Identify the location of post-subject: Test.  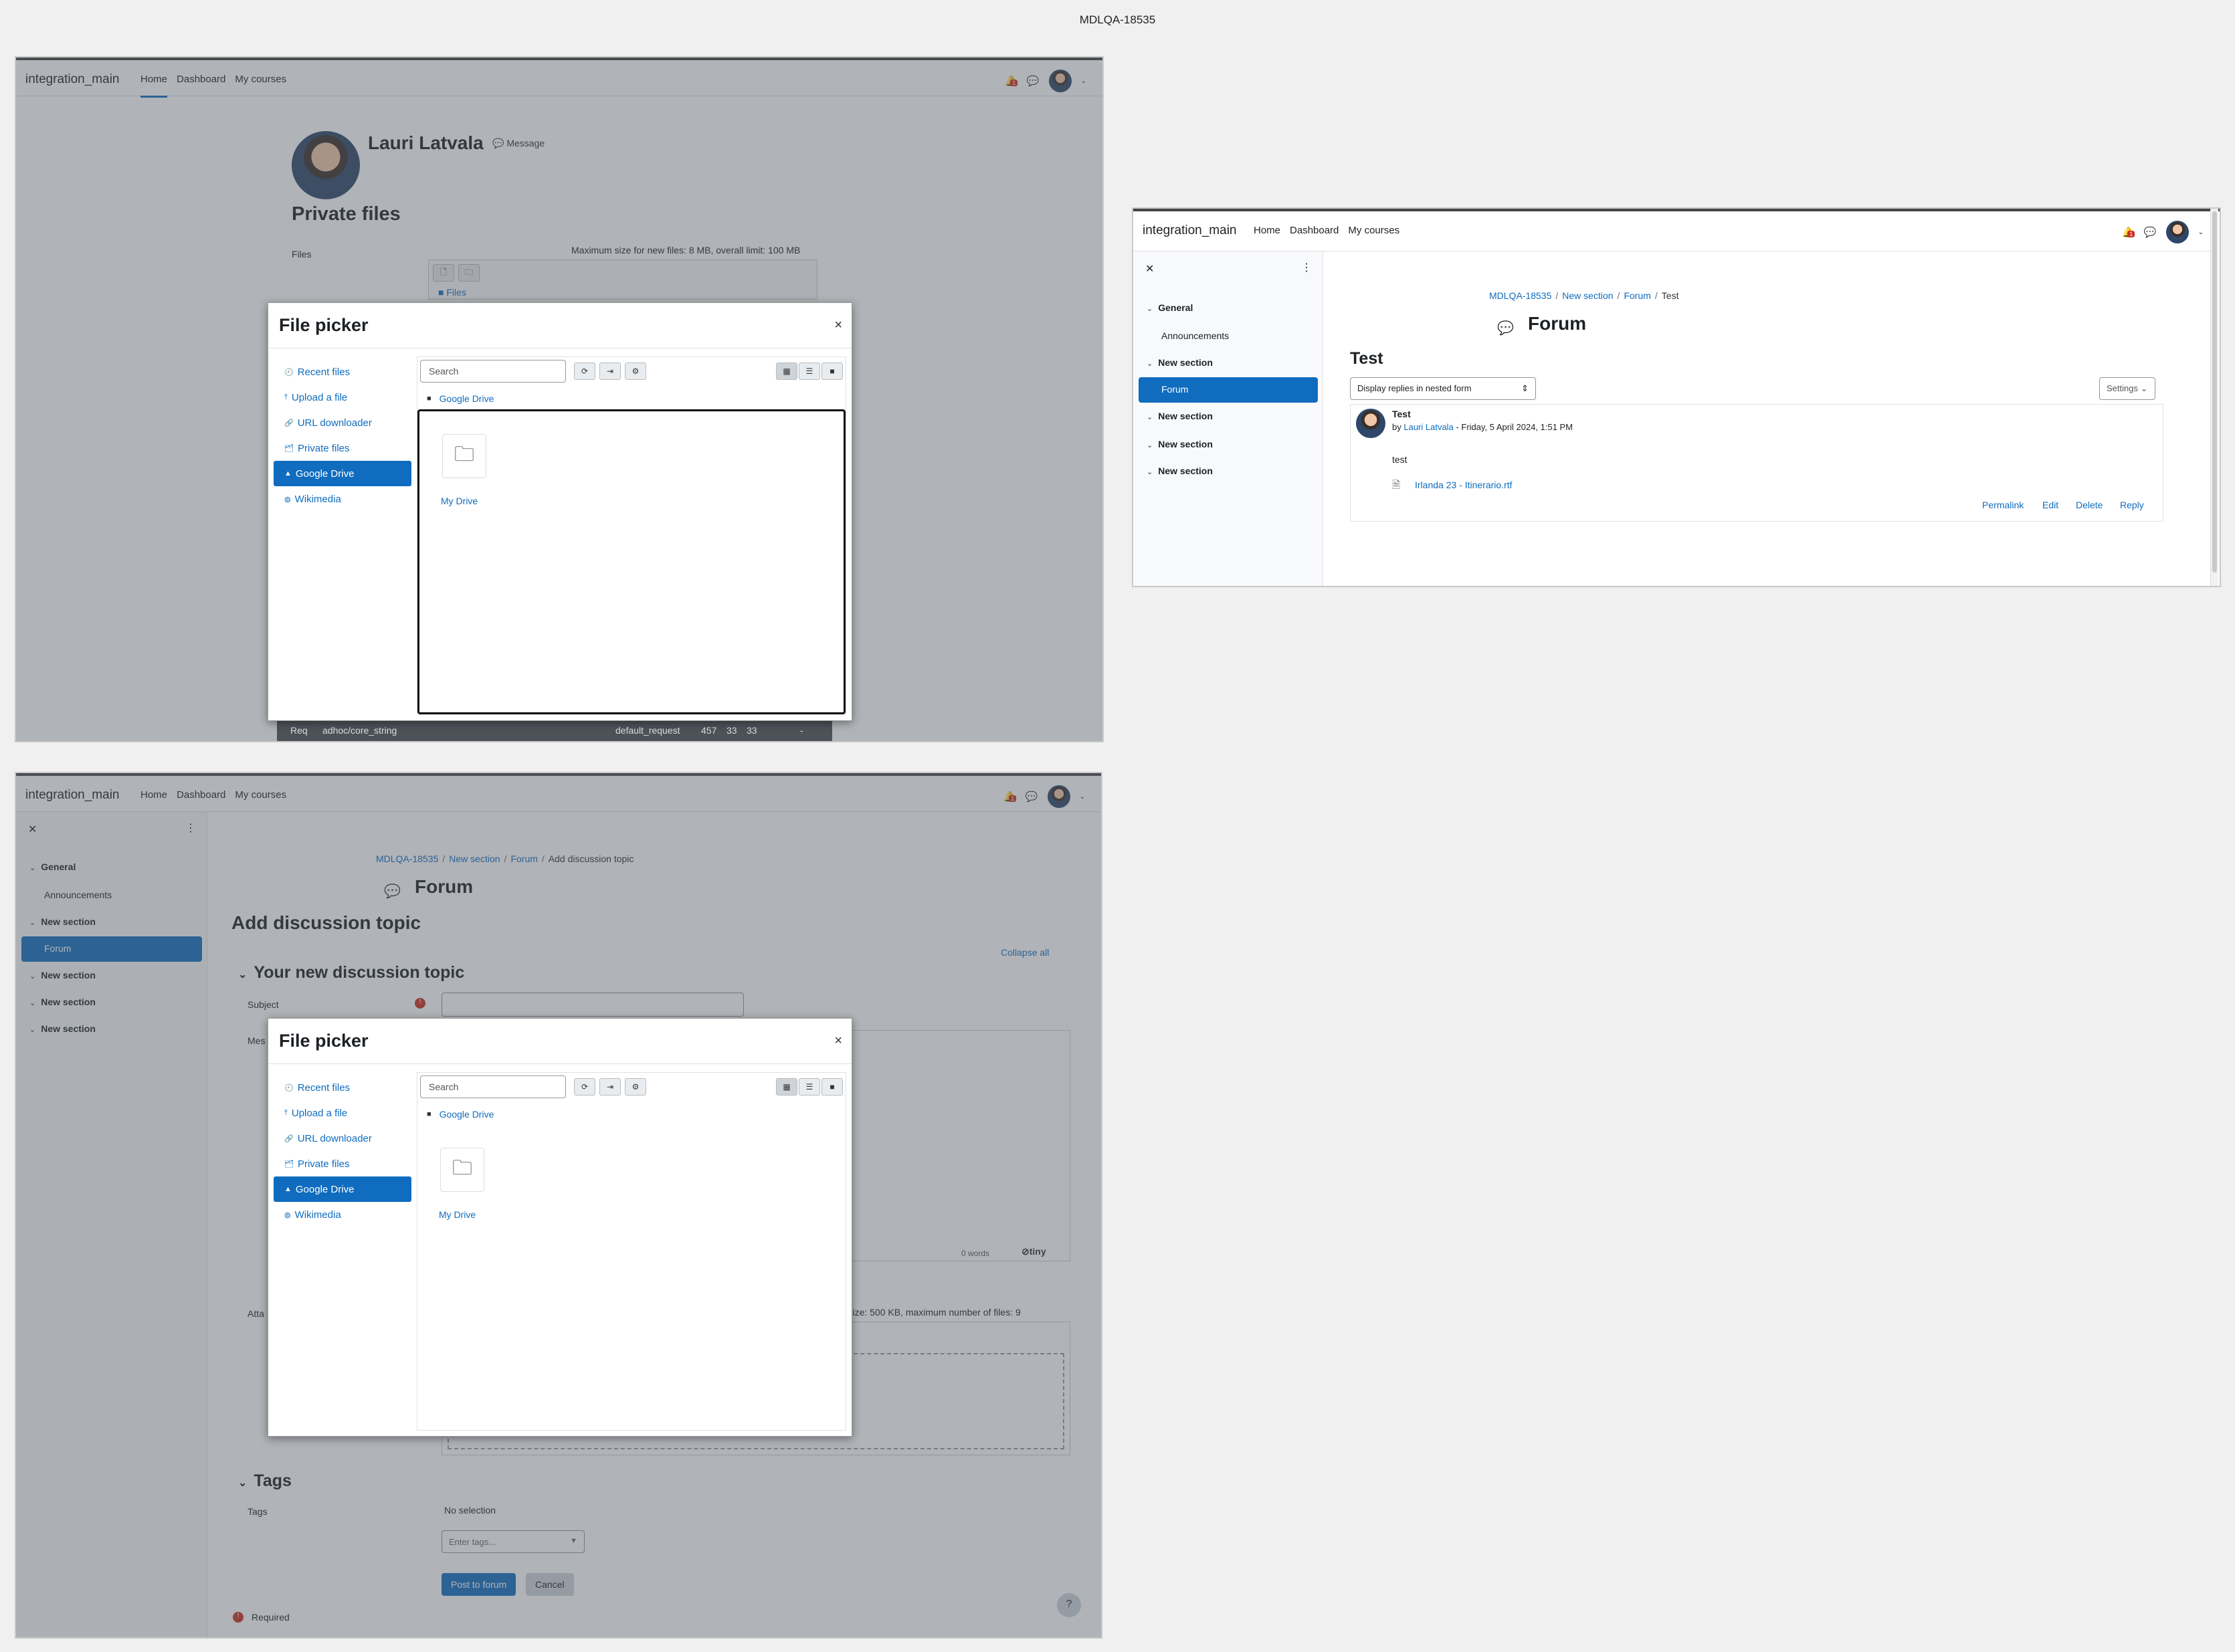
(1401, 414).